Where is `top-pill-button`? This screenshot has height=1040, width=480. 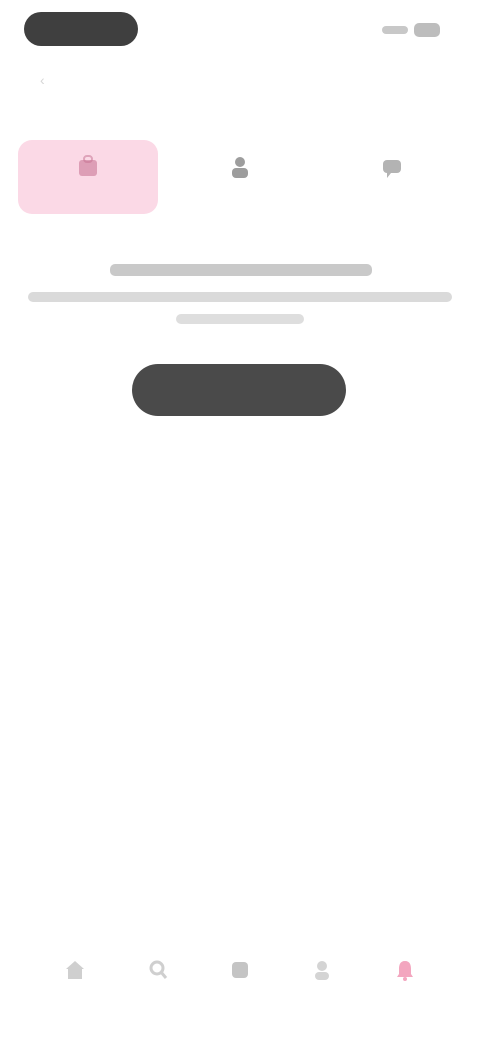 top-pill-button is located at coordinates (81, 29).